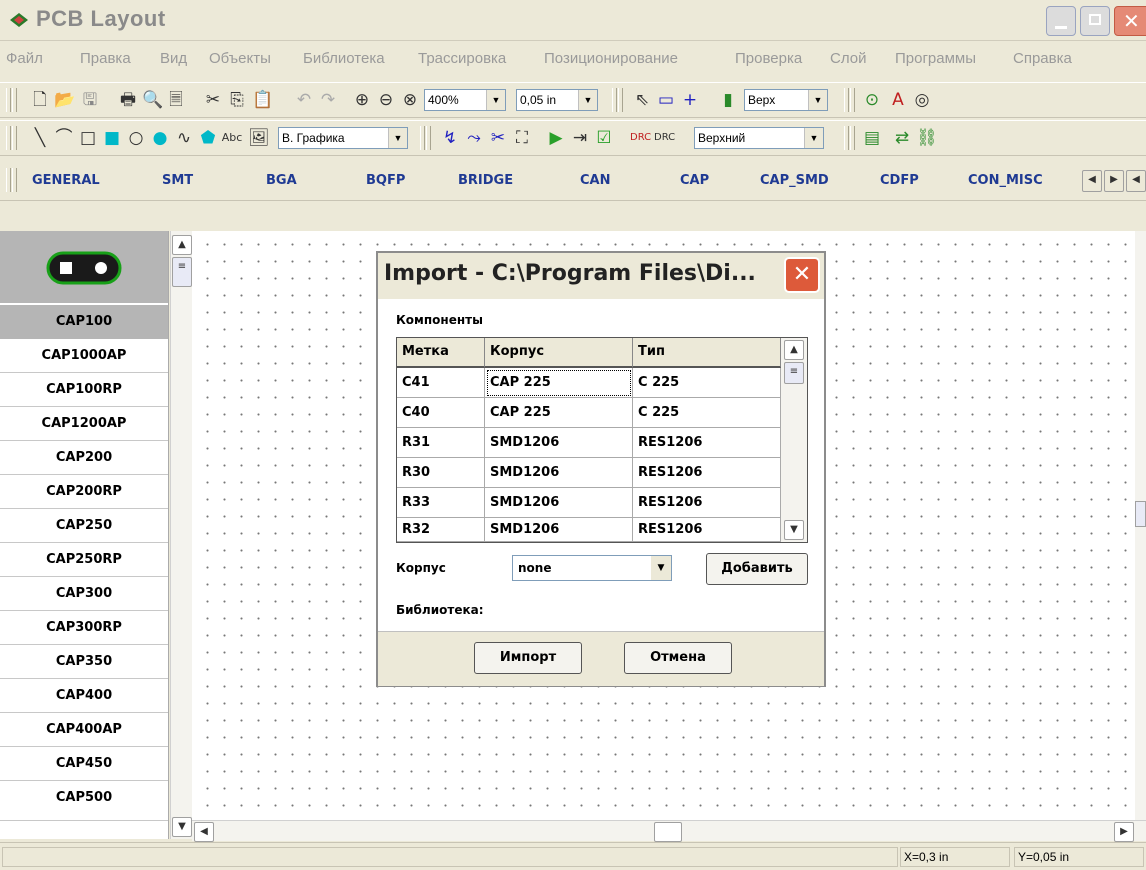  Describe the element at coordinates (848, 58) in the screenshot. I see `menu-layer: Слой` at that location.